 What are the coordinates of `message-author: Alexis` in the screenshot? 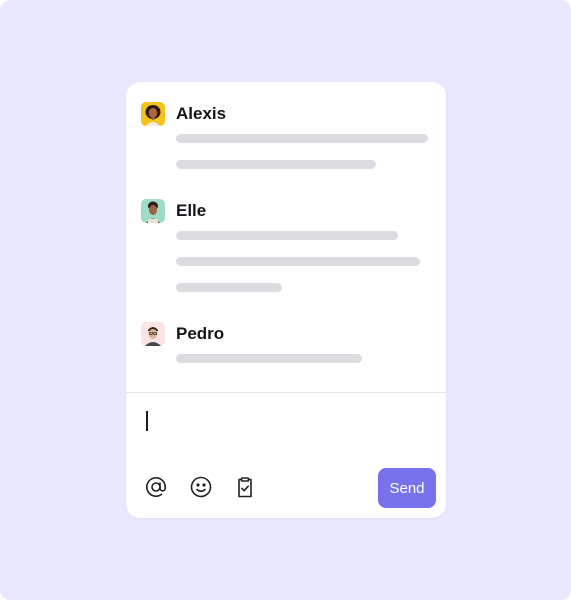 It's located at (201, 113).